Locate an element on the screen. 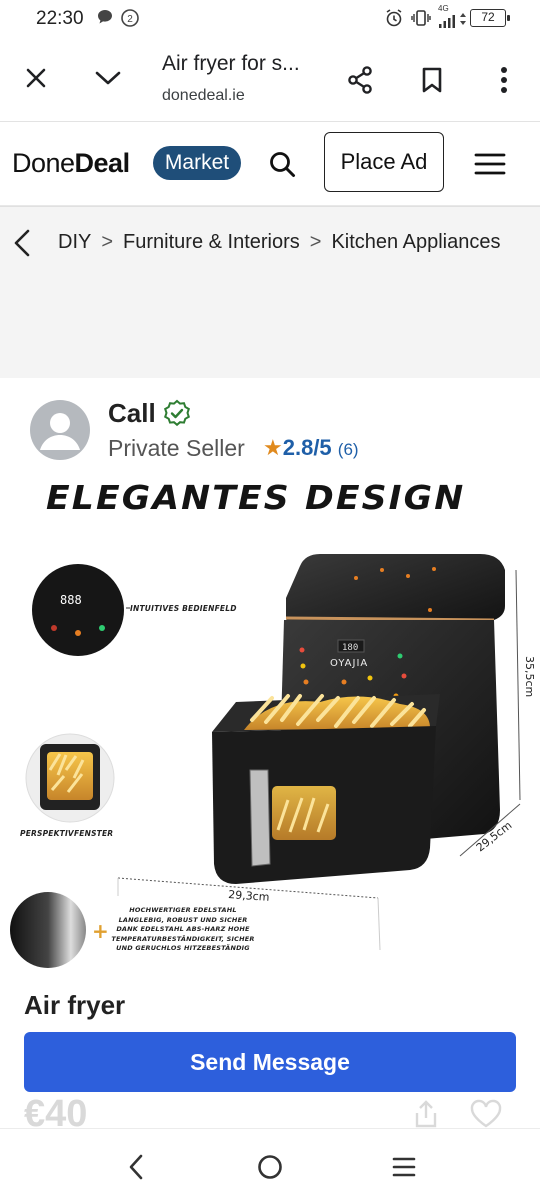 Image resolution: width=540 pixels, height=1200 pixels. nav-recents-icon is located at coordinates (404, 1167).